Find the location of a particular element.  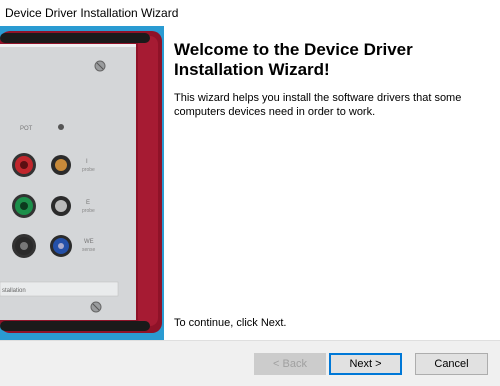

i-sub-label: probe is located at coordinates (88, 170).